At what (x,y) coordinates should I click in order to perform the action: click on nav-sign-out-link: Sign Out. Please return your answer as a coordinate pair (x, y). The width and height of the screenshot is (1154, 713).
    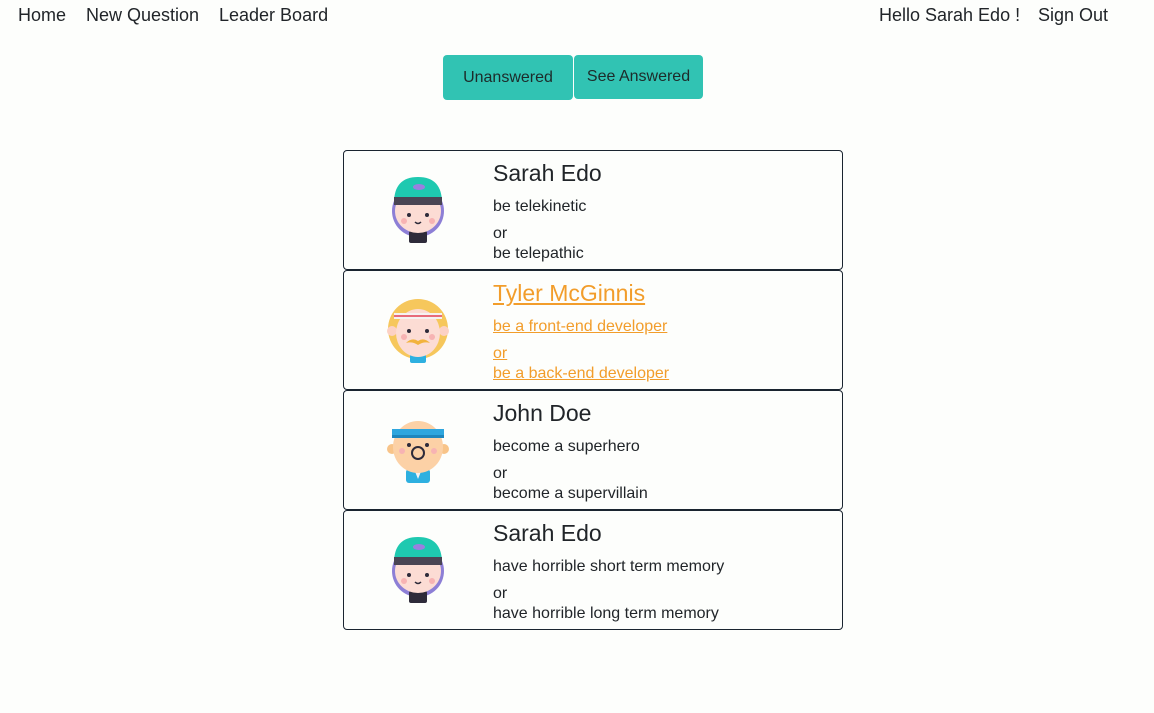
    Looking at the image, I should click on (1073, 15).